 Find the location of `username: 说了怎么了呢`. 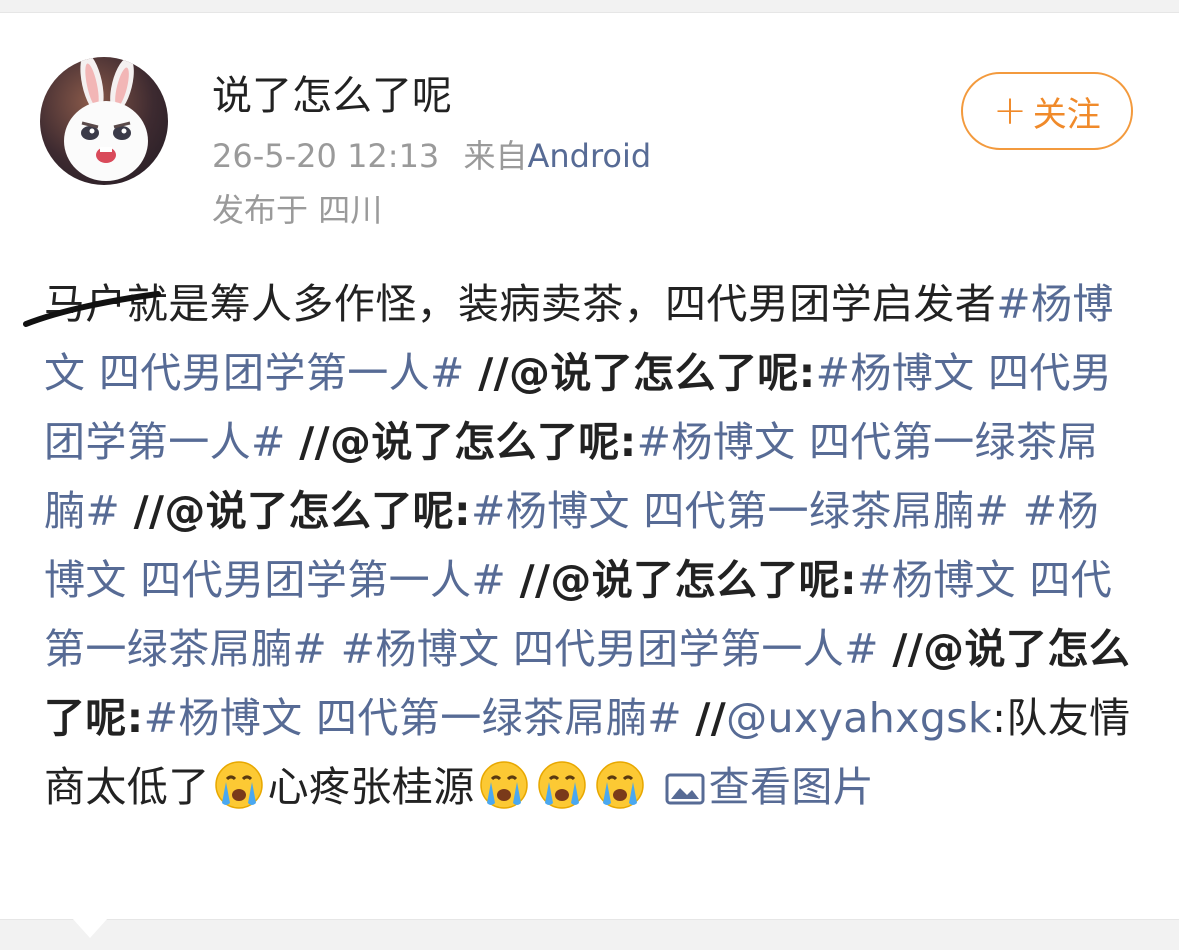

username: 说了怎么了呢 is located at coordinates (332, 96).